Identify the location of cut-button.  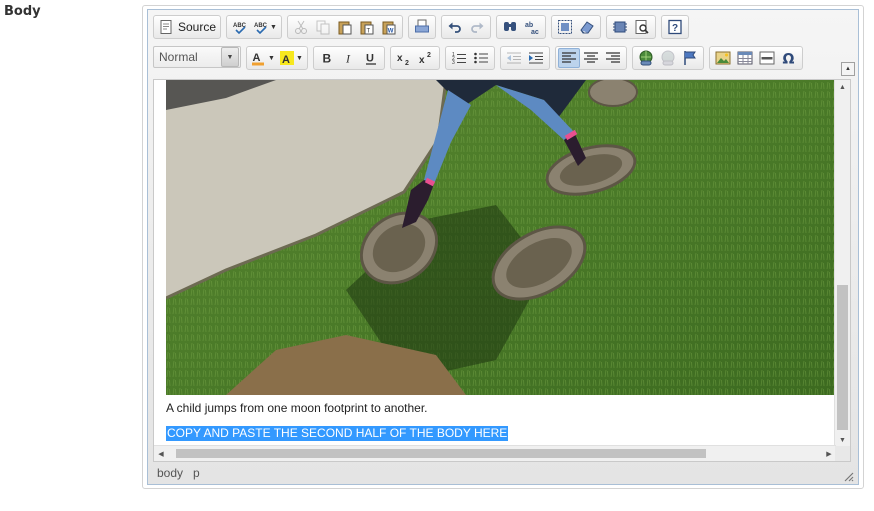
(301, 27).